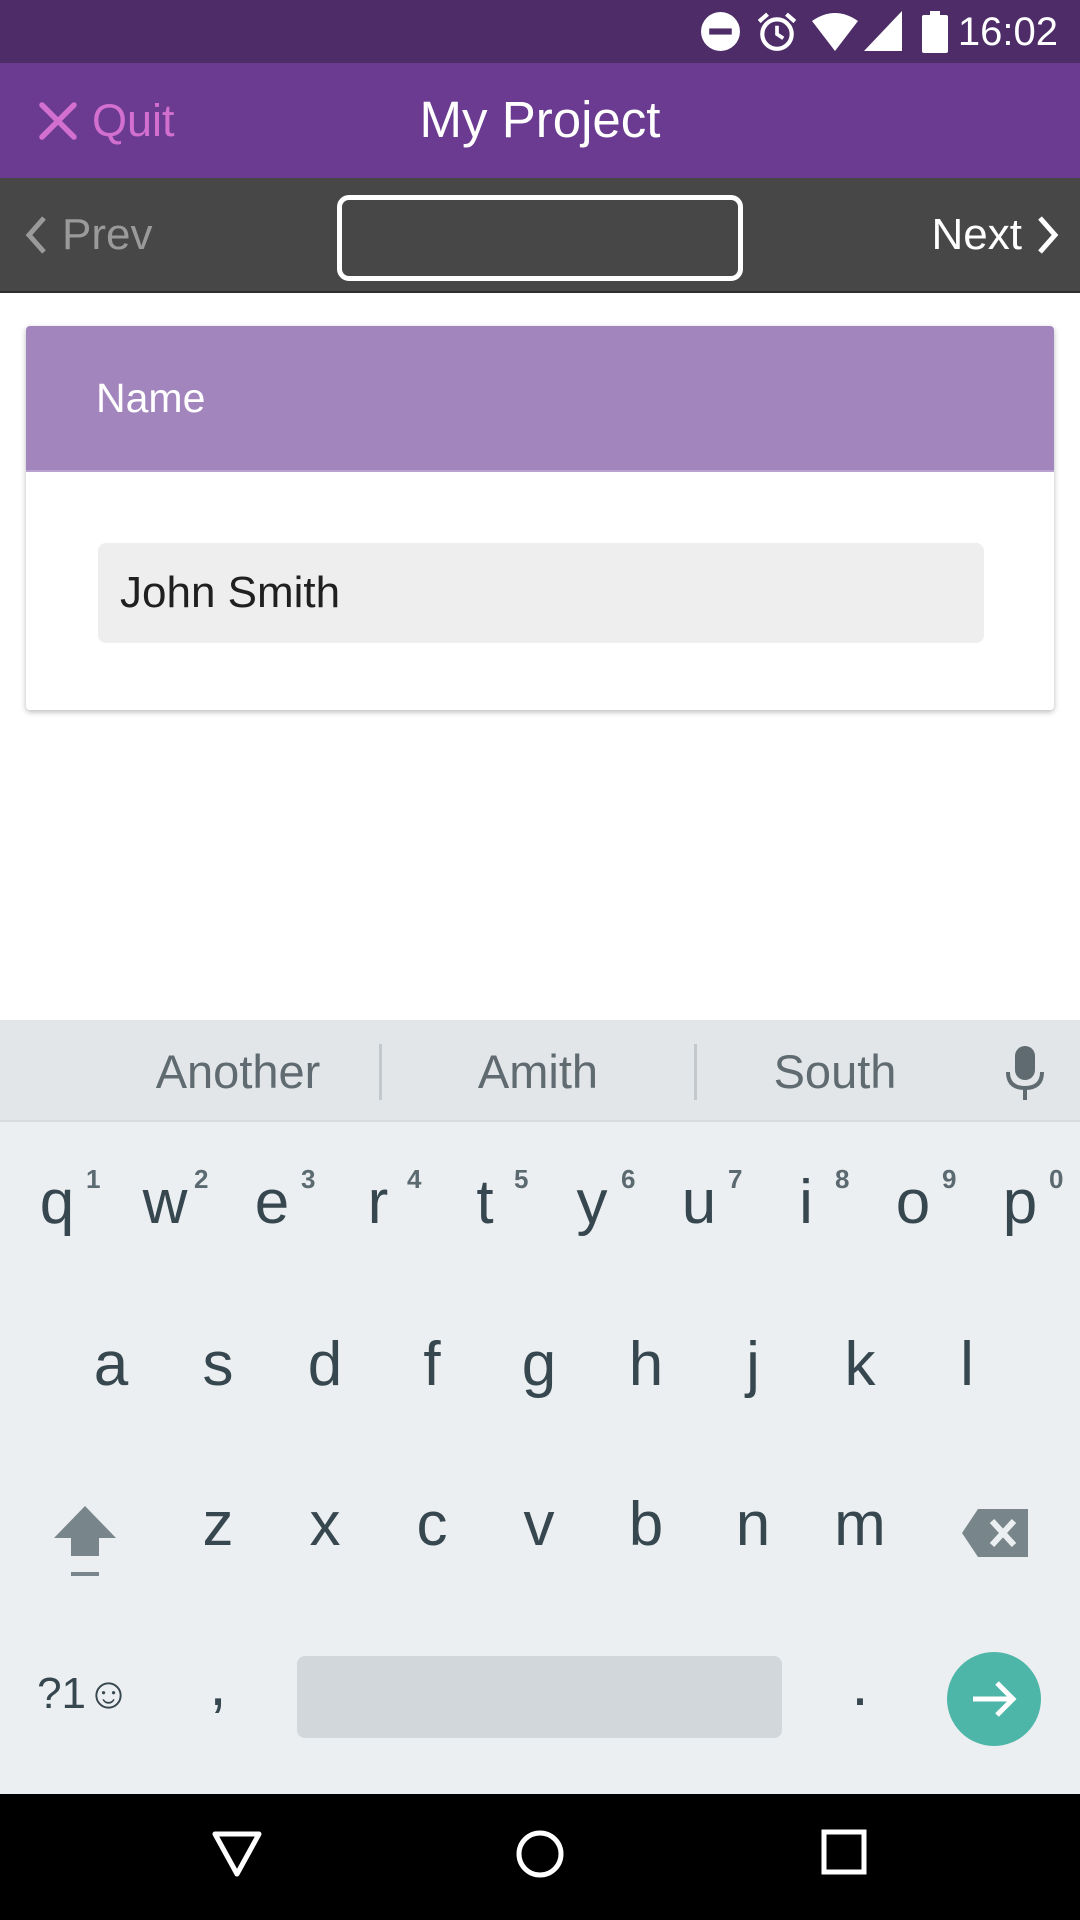 The height and width of the screenshot is (1920, 1080). Describe the element at coordinates (151, 397) in the screenshot. I see `field-label: Name` at that location.